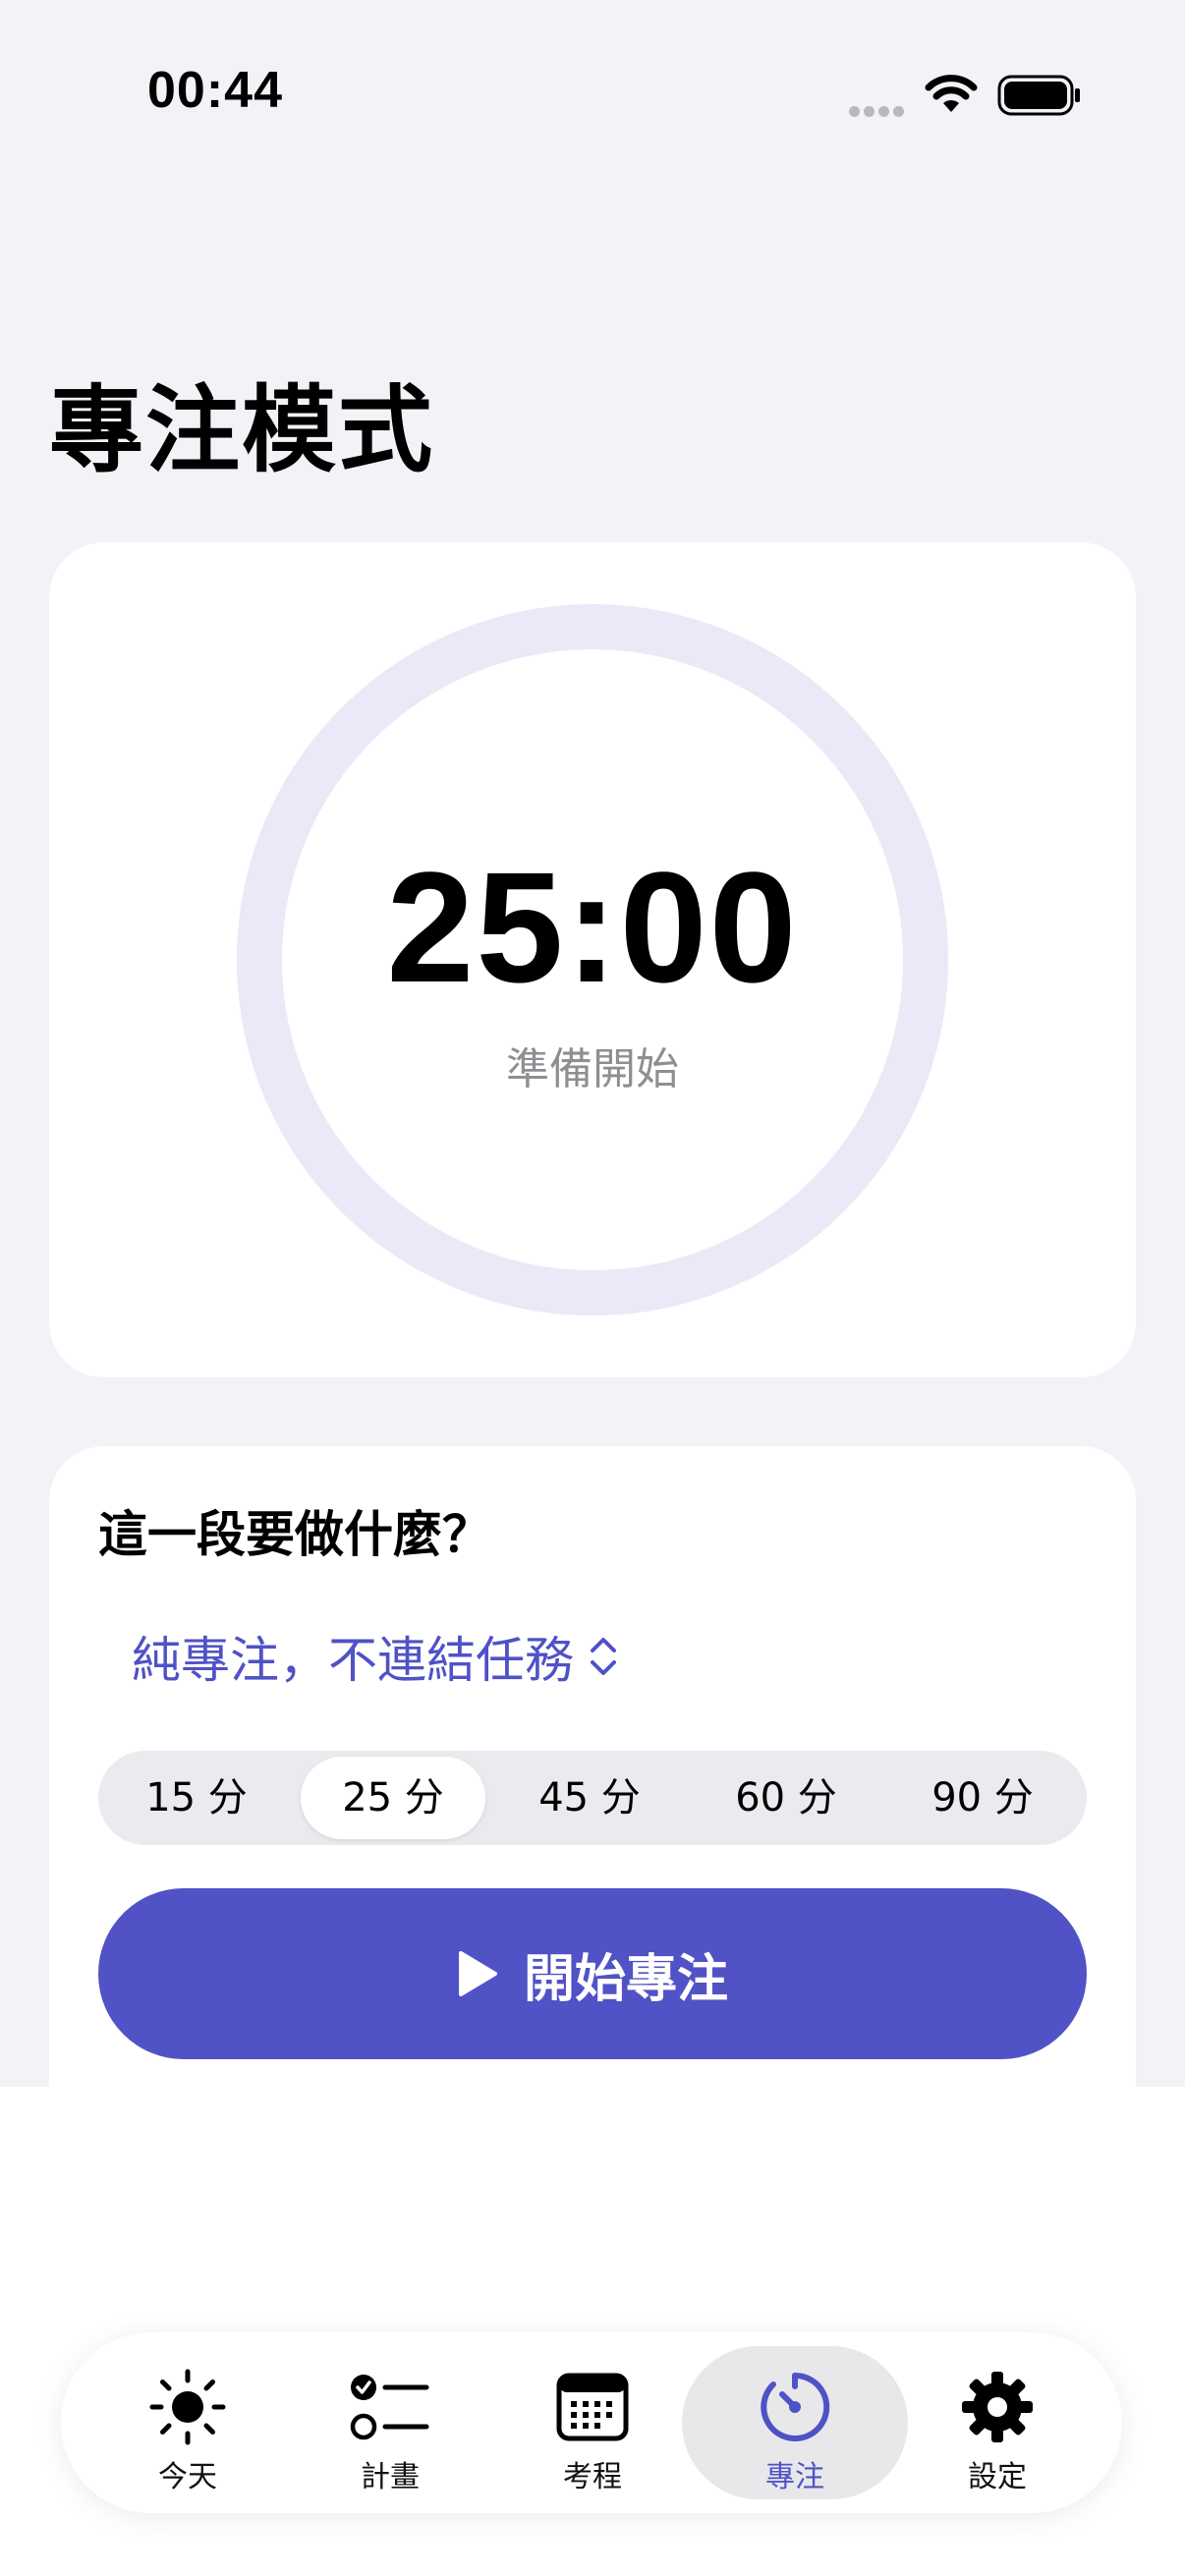 The width and height of the screenshot is (1185, 2576). What do you see at coordinates (952, 93) in the screenshot?
I see `wifi-icon` at bounding box center [952, 93].